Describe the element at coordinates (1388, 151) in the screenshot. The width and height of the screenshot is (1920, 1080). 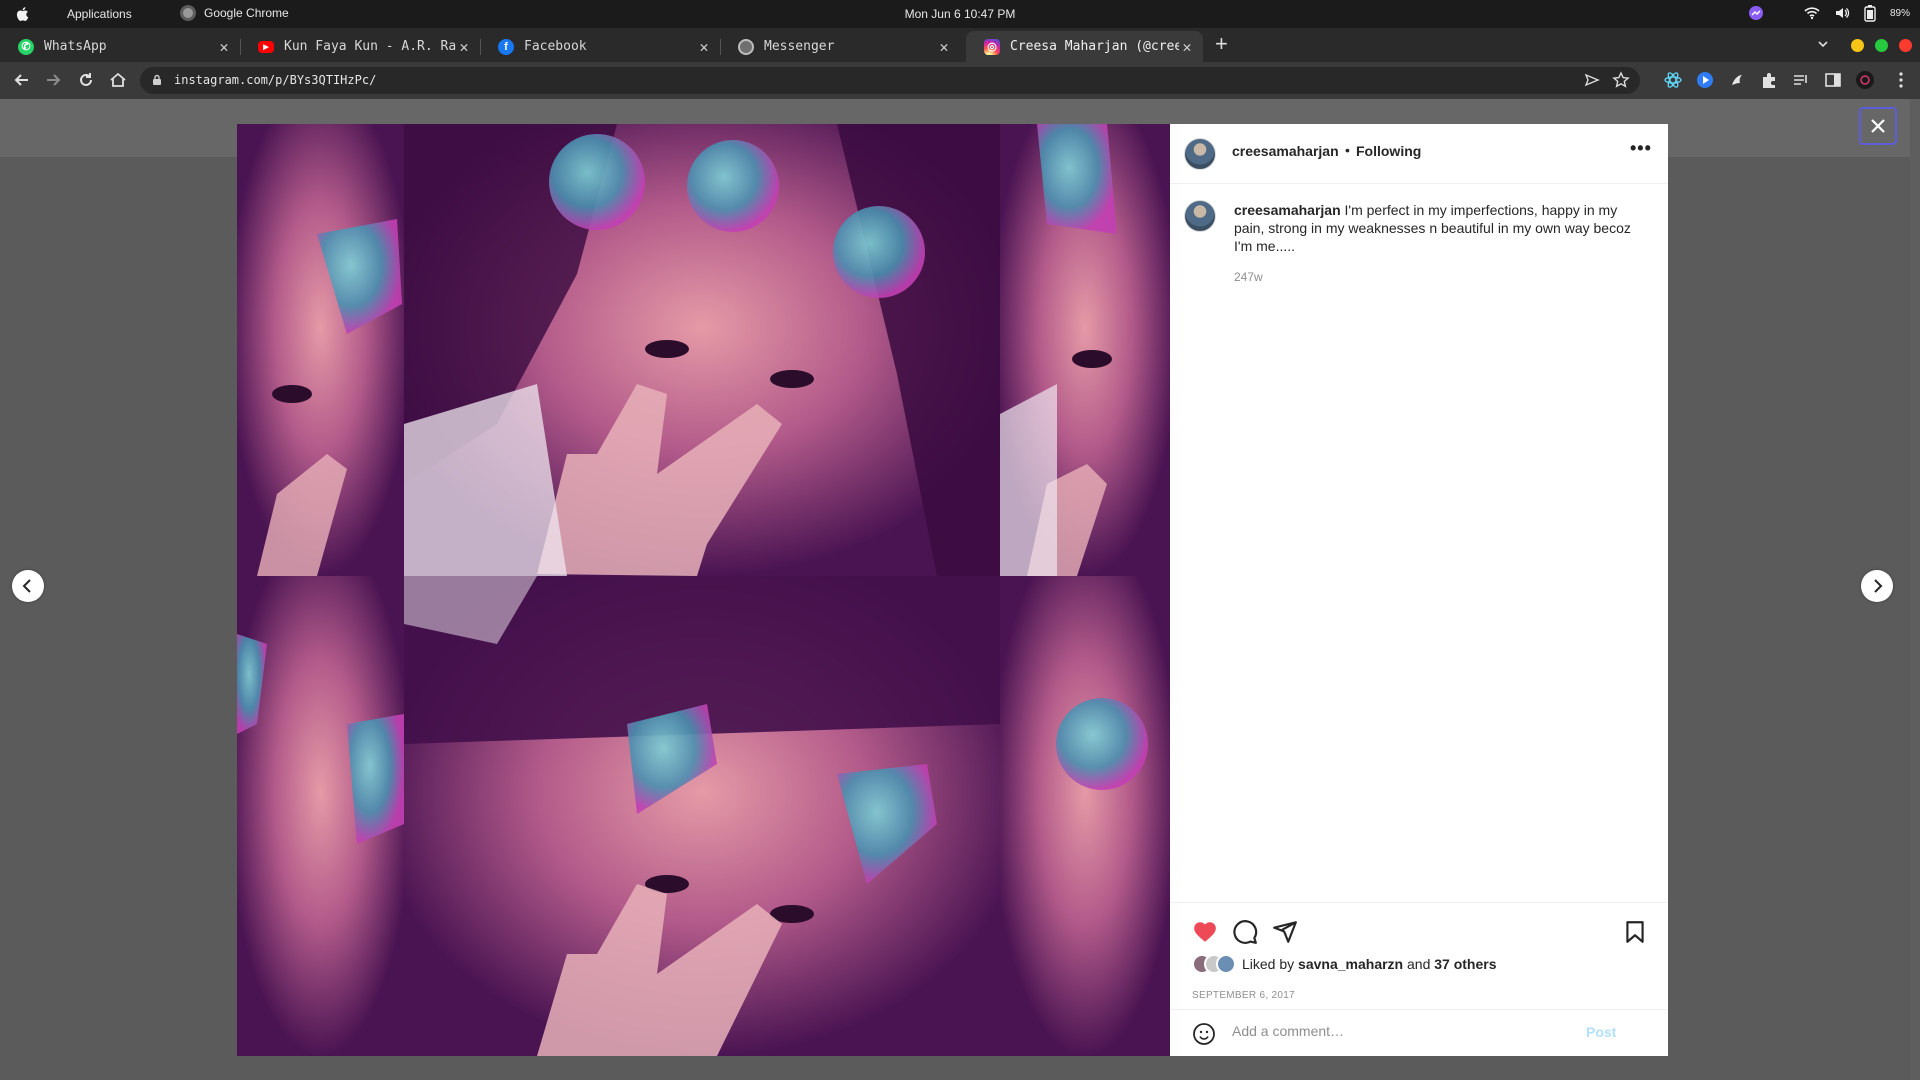
I see `following-button: Following` at that location.